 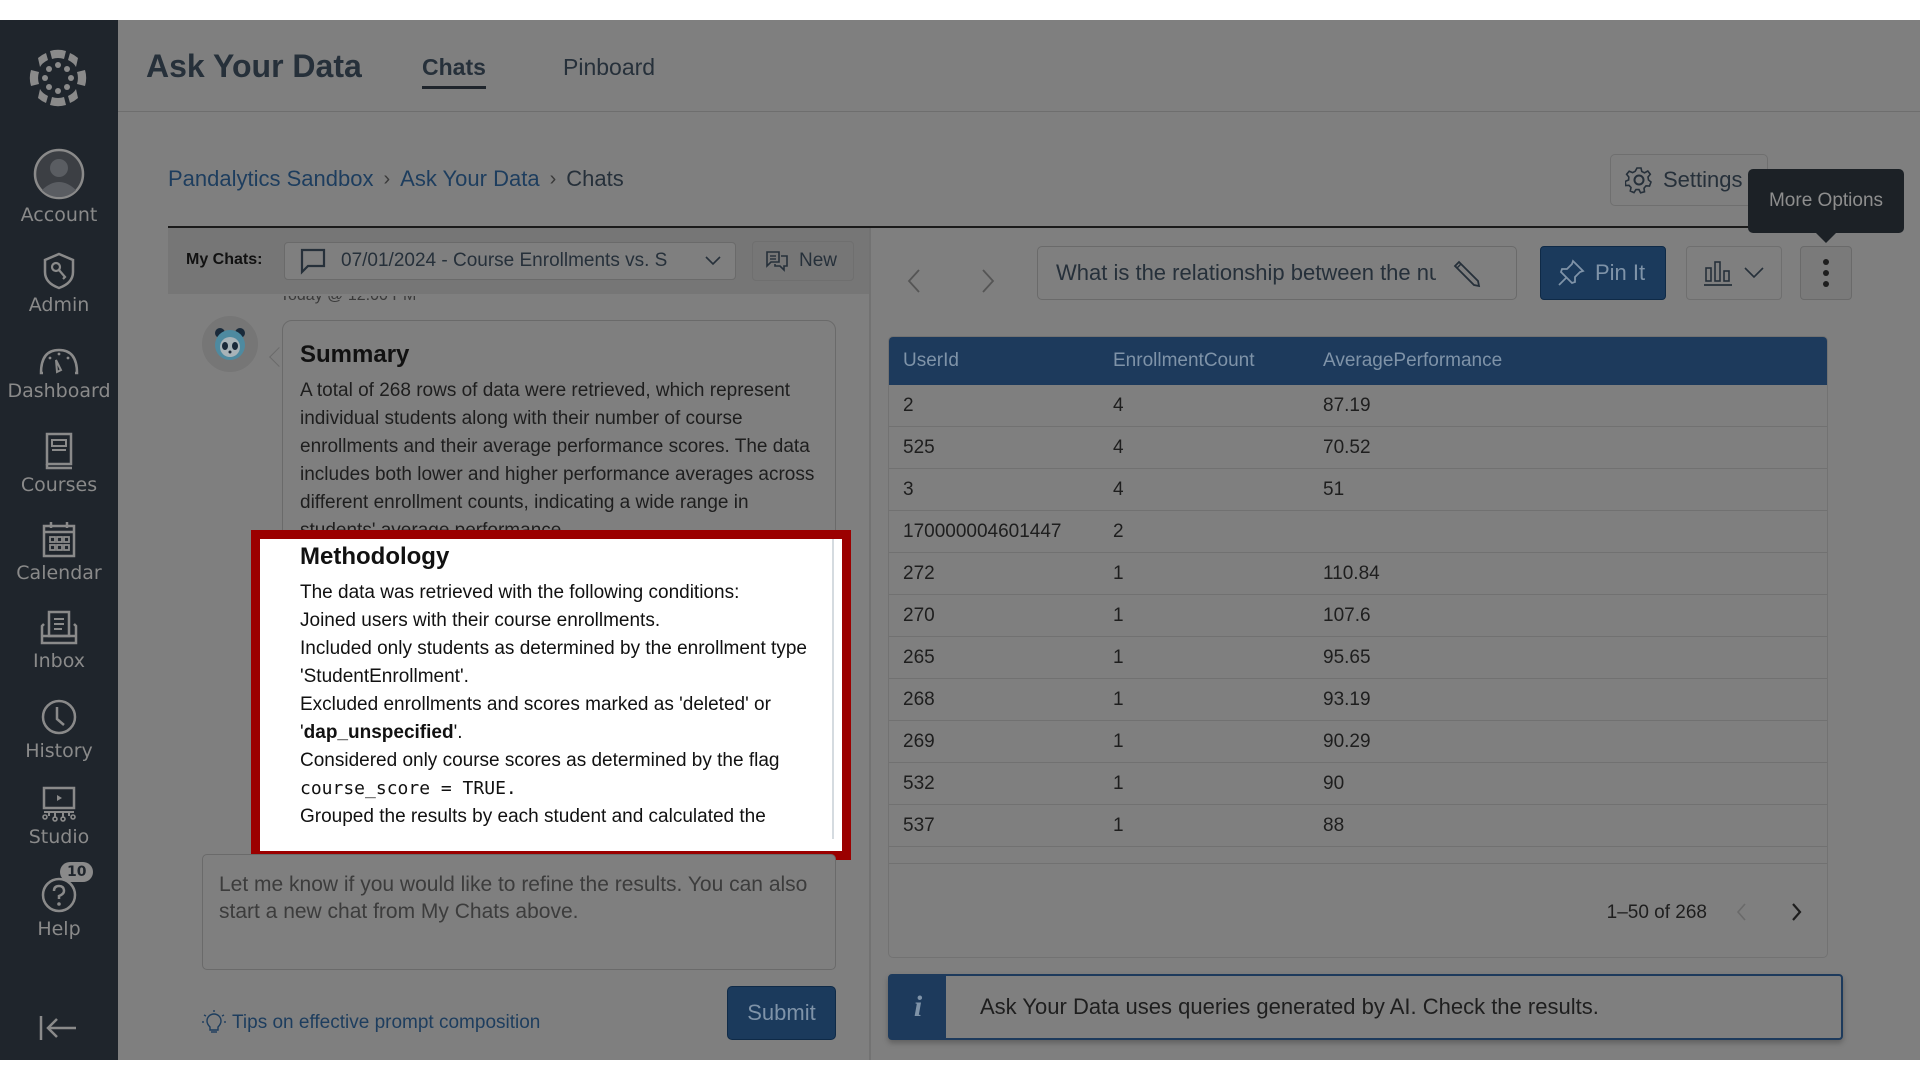 I want to click on table-cell-userid: 170000004601447, so click(x=982, y=531).